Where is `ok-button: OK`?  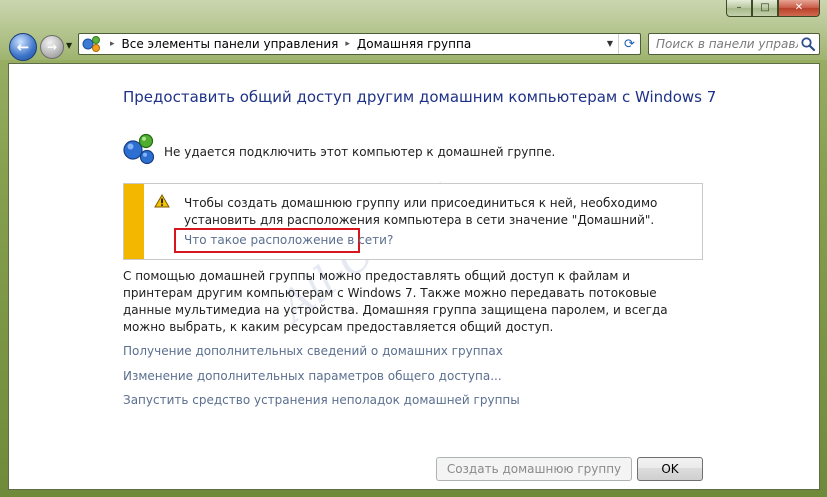
ok-button: OK is located at coordinates (670, 469).